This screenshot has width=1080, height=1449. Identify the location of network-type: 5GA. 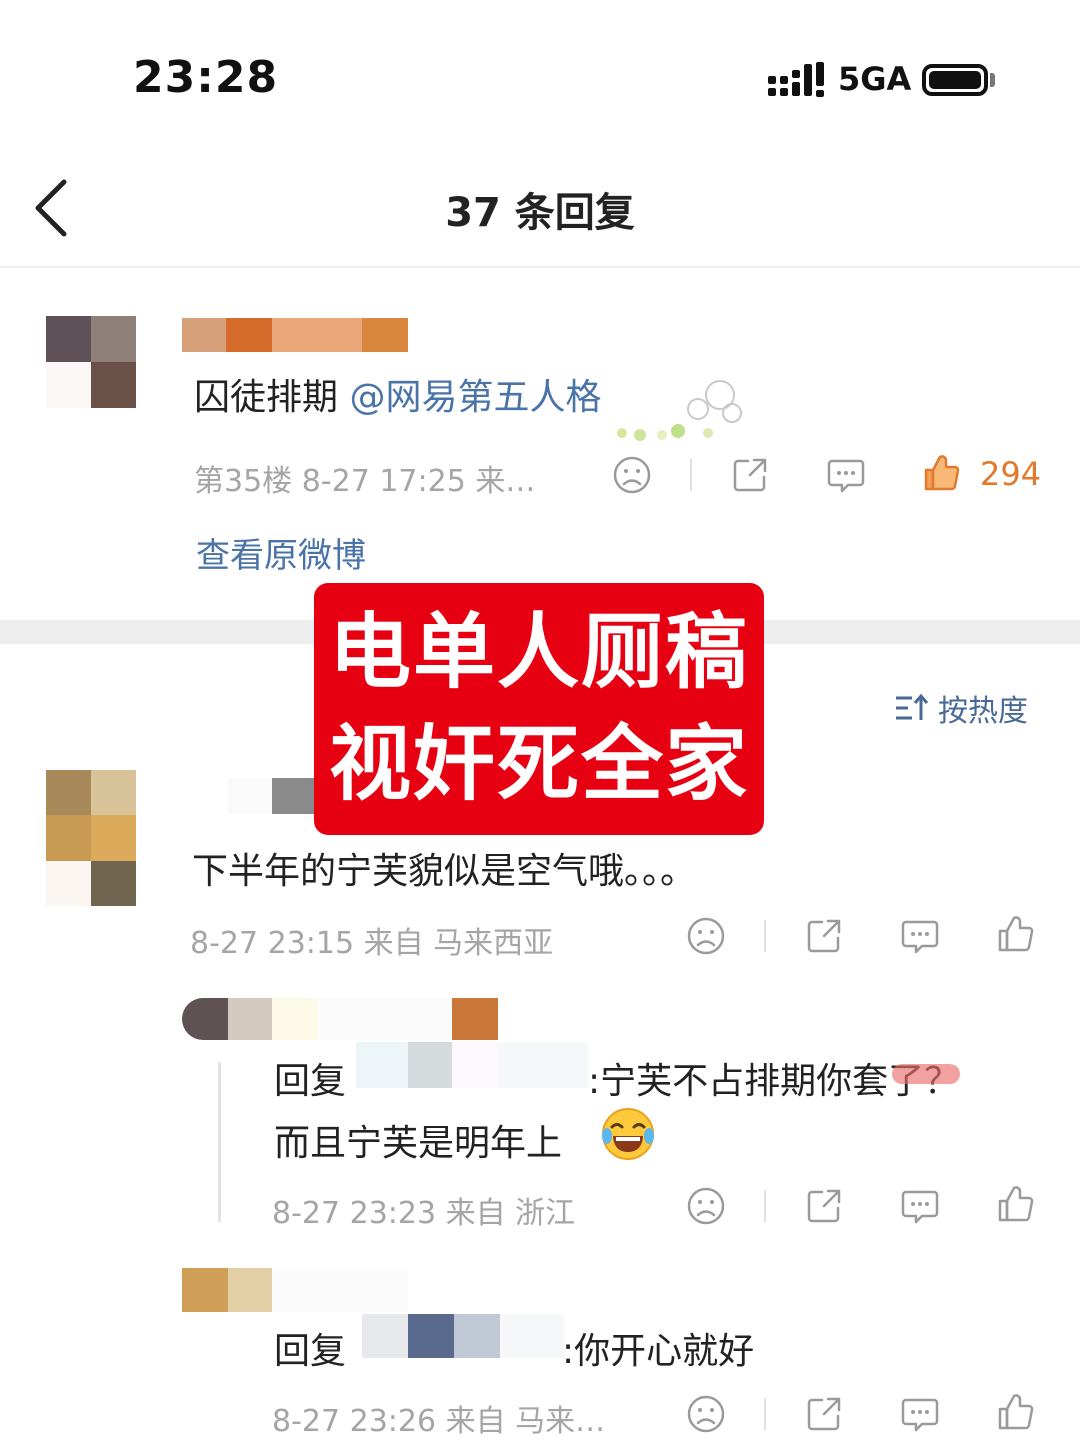
(875, 79).